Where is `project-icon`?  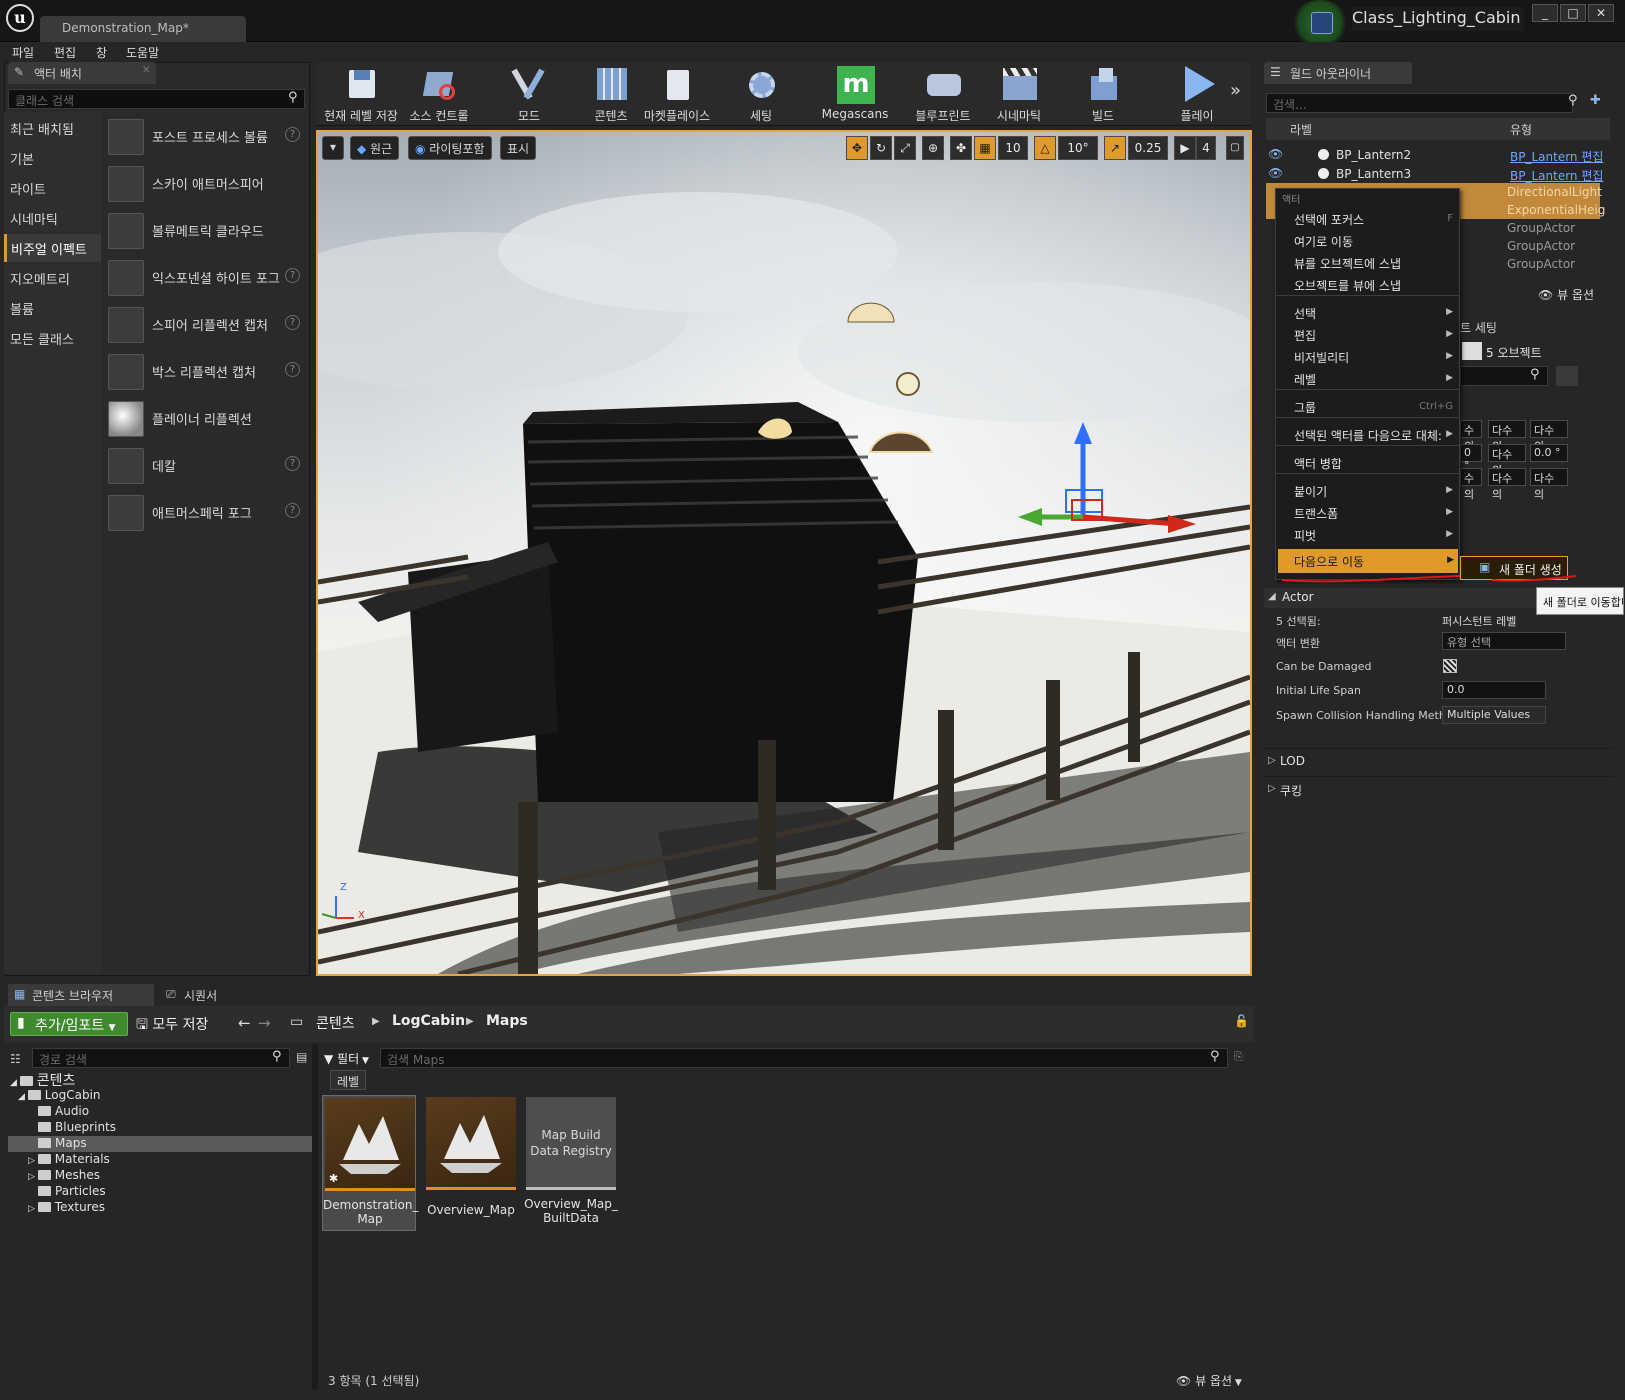
project-icon is located at coordinates (1322, 23).